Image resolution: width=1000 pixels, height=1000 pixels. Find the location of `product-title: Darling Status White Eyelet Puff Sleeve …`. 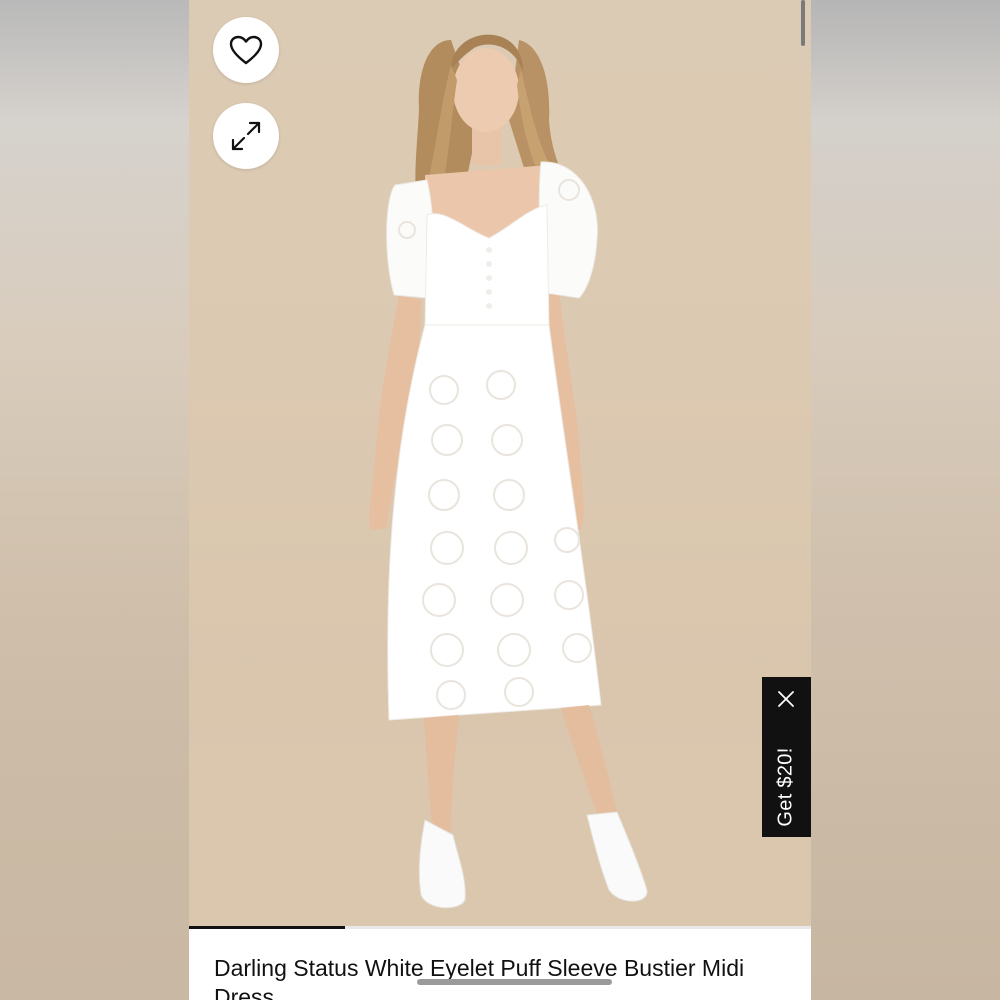

product-title: Darling Status White Eyelet Puff Sleeve … is located at coordinates (479, 977).